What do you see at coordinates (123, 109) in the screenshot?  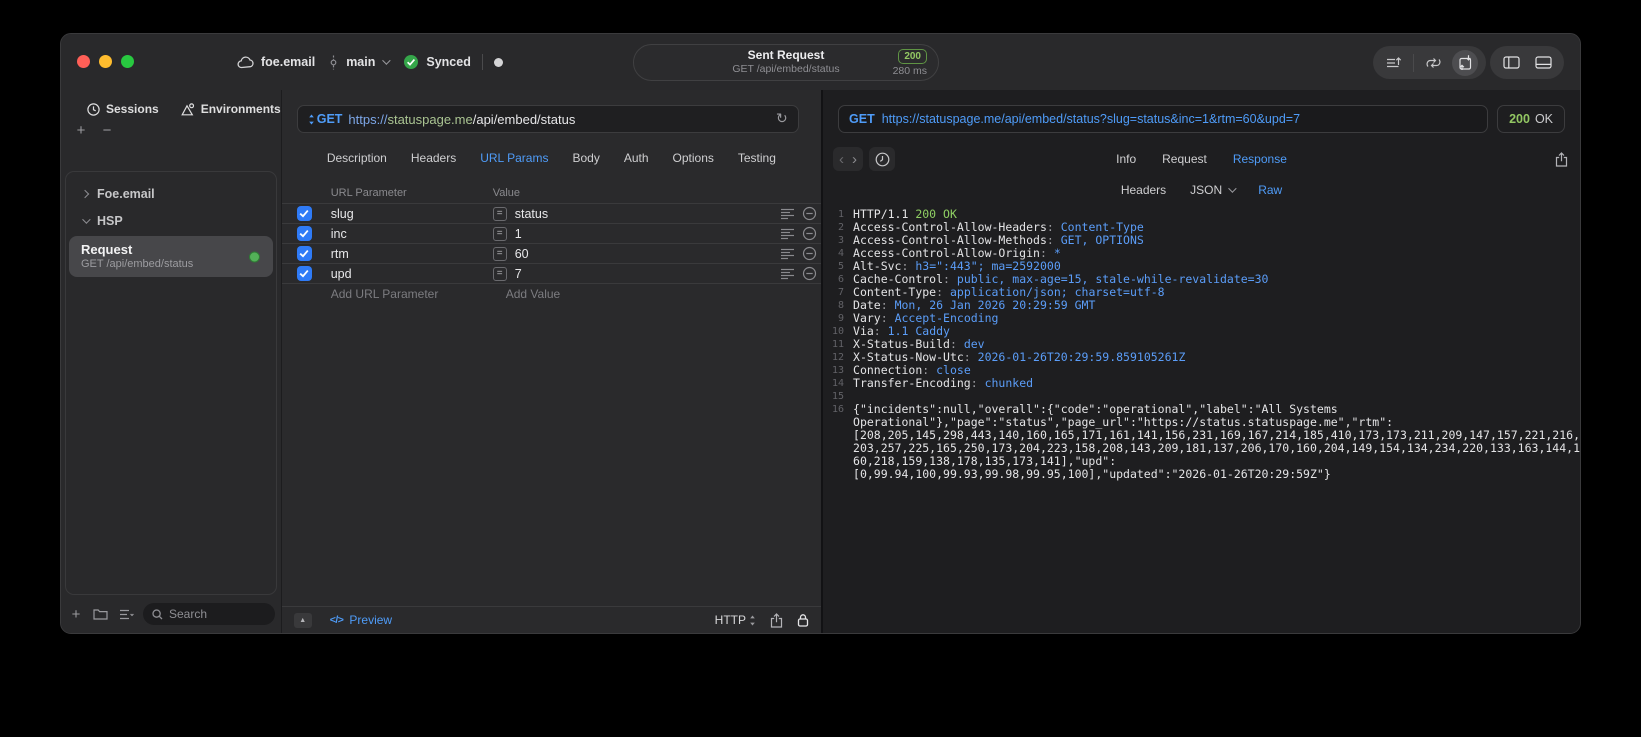 I see `tab-sessions: Sessions` at bounding box center [123, 109].